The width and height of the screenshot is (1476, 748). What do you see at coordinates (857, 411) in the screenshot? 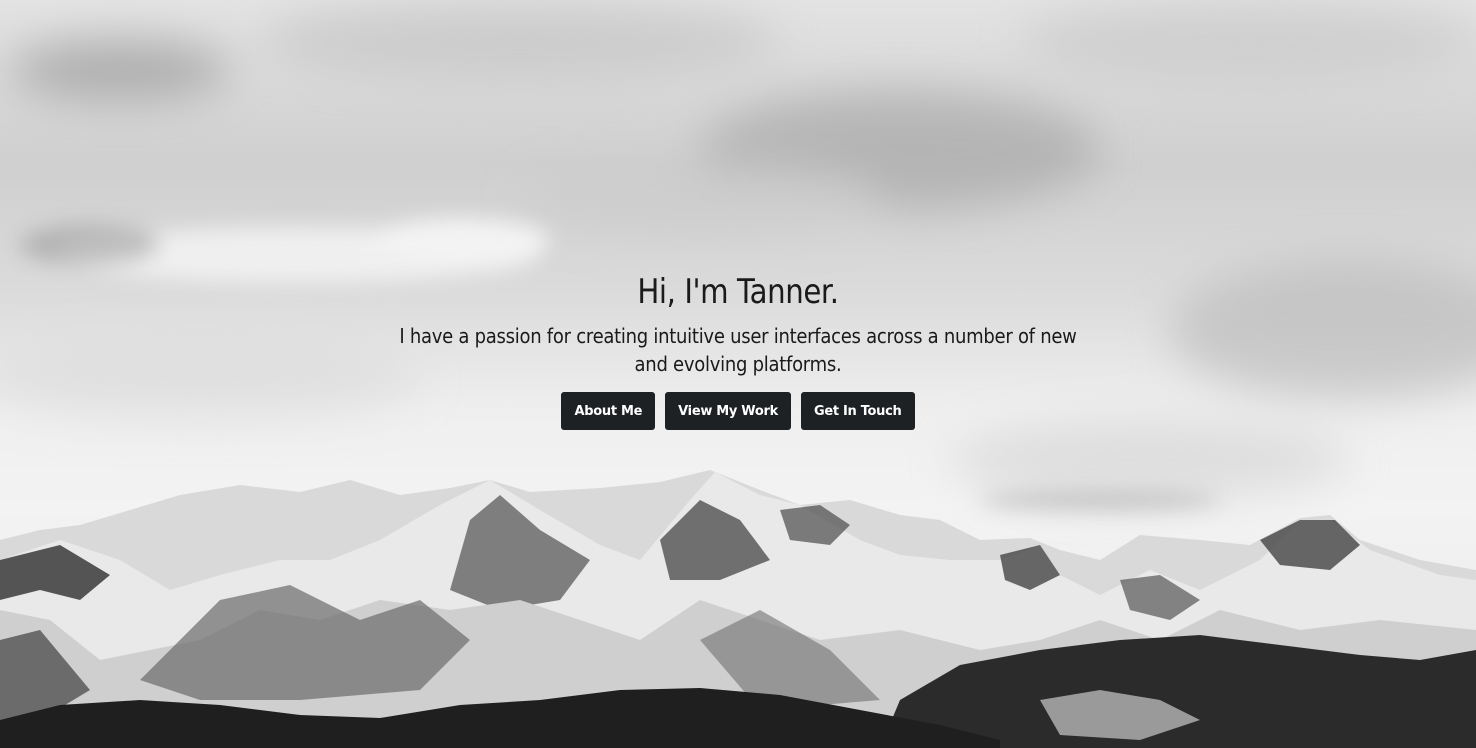
I see `get-in-touch-button: Get In Touch` at bounding box center [857, 411].